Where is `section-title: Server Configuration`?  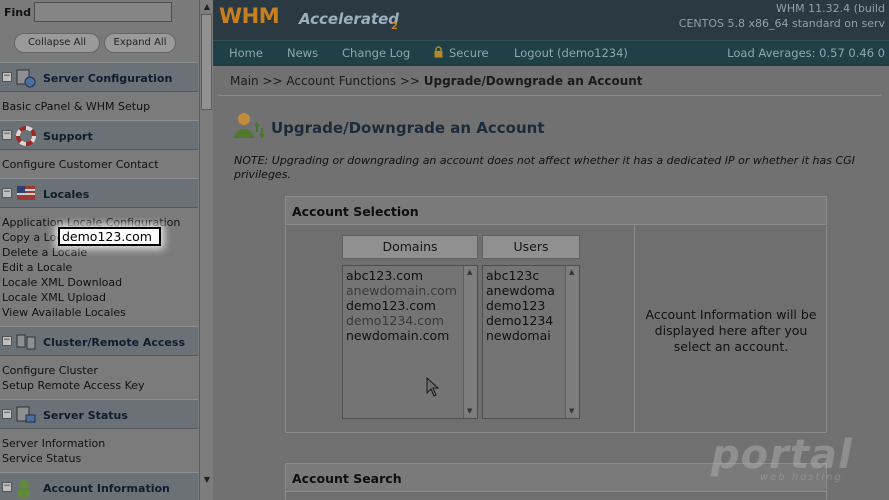
section-title: Server Configuration is located at coordinates (108, 78).